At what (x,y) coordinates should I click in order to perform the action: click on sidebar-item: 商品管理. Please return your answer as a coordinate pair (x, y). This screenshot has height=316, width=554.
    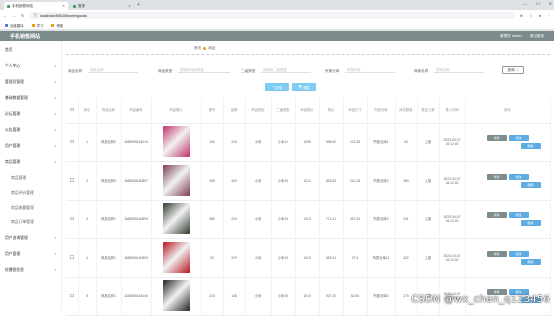
    Looking at the image, I should click on (31, 178).